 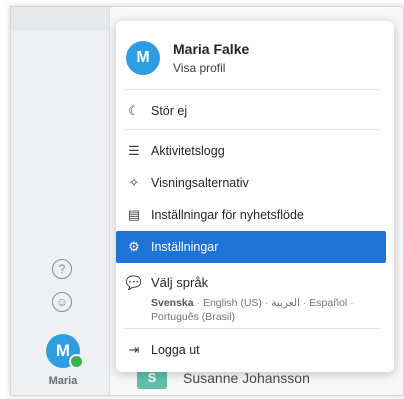 What do you see at coordinates (255, 151) in the screenshot?
I see `menu-item-activity-log: ☰ Aktivitetslogg` at bounding box center [255, 151].